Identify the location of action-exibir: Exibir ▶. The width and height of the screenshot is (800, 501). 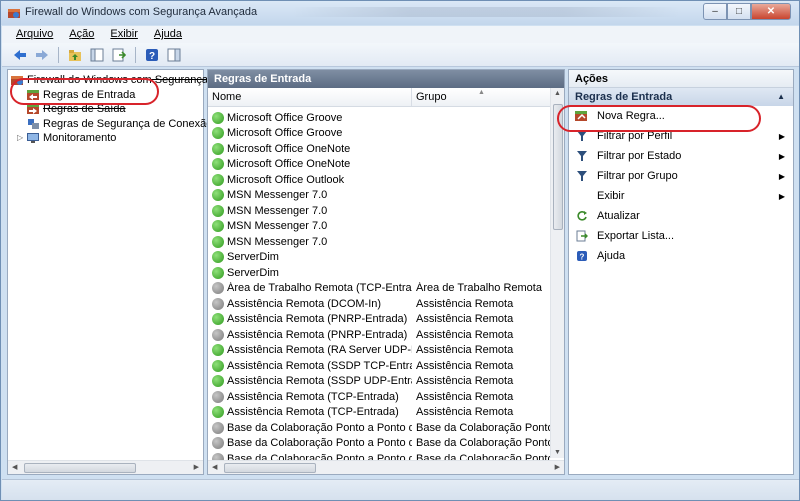
(681, 196).